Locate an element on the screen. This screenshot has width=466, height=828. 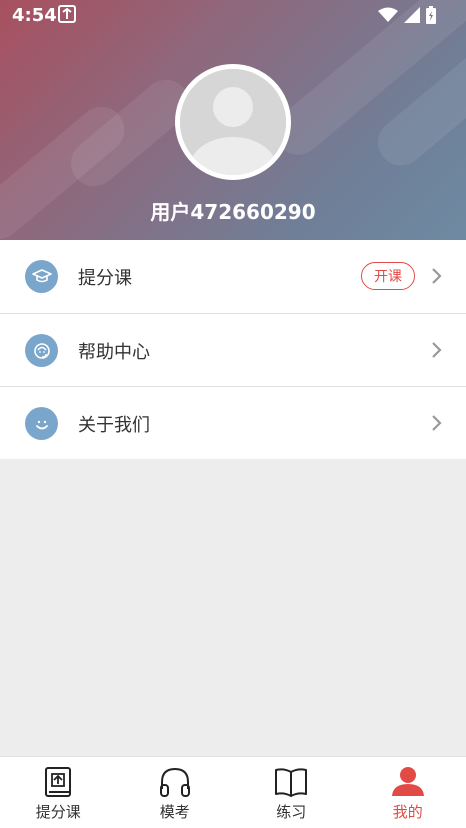
status-time: 4:54 is located at coordinates (34, 15).